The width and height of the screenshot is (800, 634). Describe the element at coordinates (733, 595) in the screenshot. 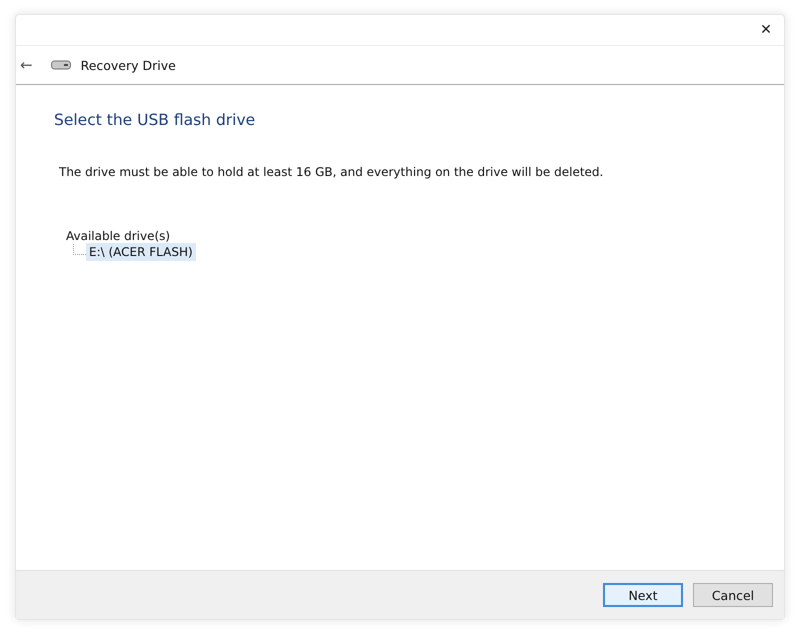

I see `cancel-button: Cancel` at that location.